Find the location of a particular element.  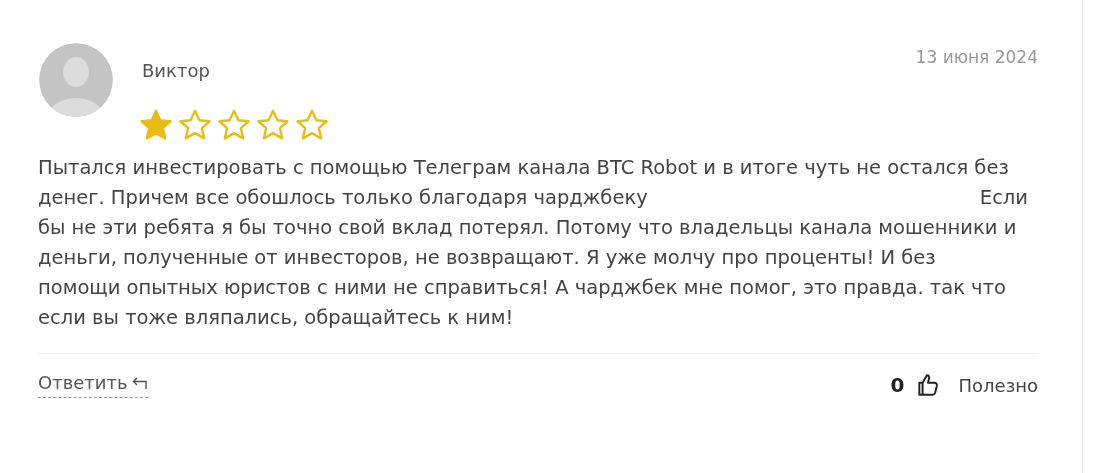

review-text: бы не эти ребята я бы точно свой вклад потерял. Потому что владельцы канала мошенники и is located at coordinates (527, 228).